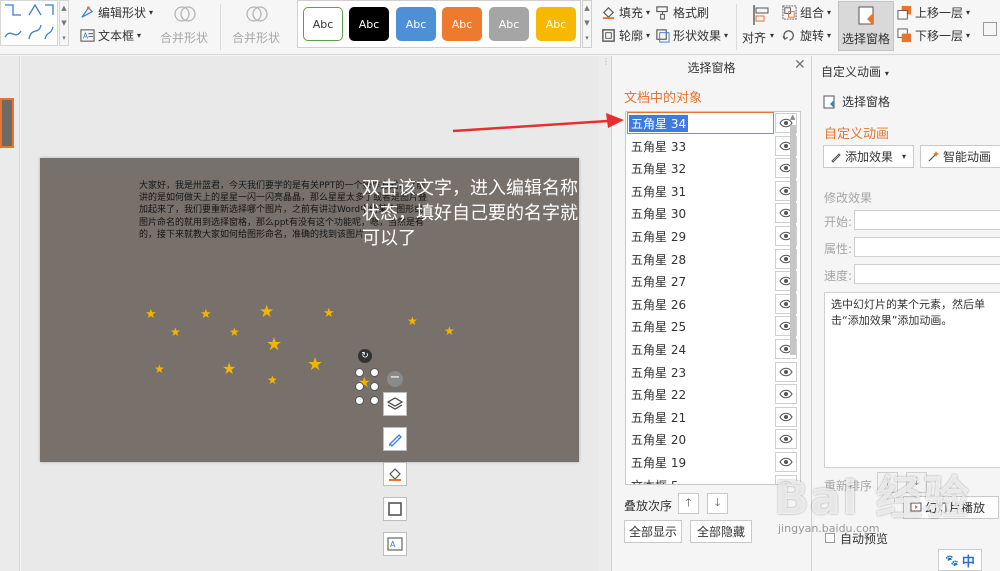 The height and width of the screenshot is (571, 1000). I want to click on merge-shape-button-1: 合并形状, so click(188, 26).